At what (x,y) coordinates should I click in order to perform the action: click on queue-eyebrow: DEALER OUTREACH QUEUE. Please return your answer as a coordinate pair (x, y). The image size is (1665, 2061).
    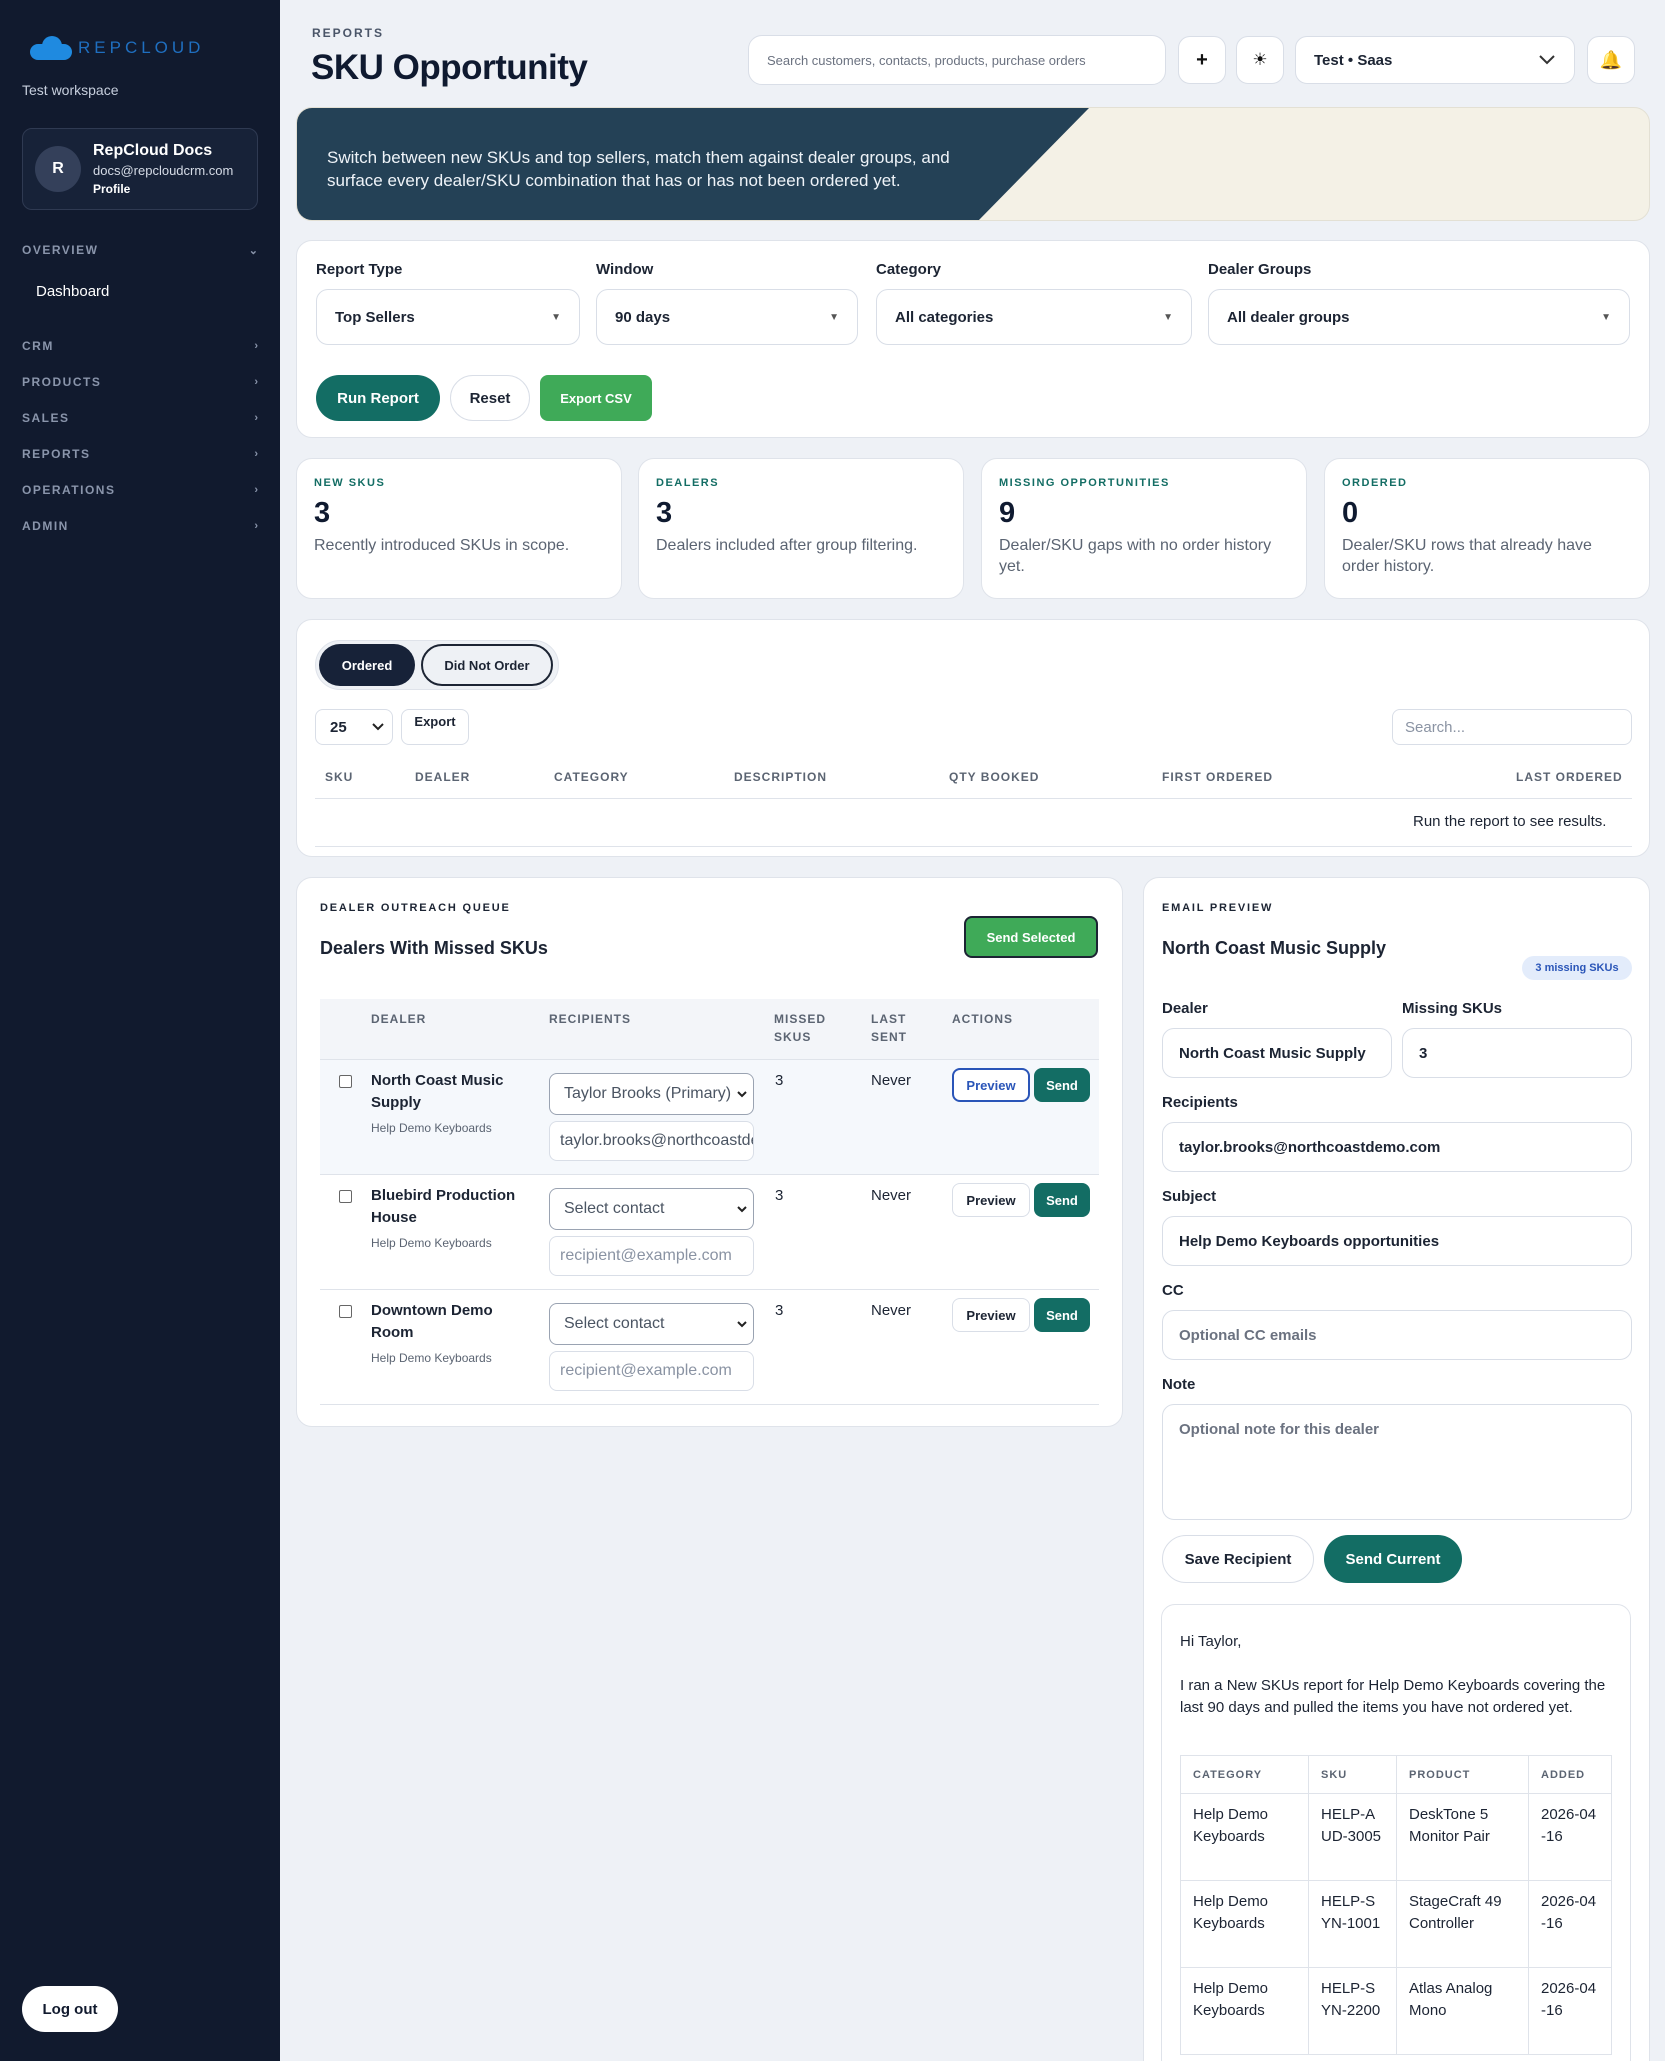
    Looking at the image, I should click on (415, 908).